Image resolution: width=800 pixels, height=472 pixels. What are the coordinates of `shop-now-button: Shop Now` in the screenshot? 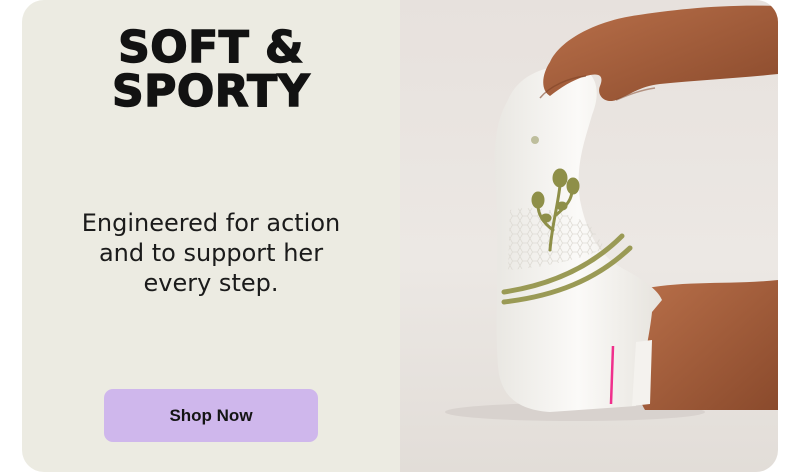 It's located at (211, 415).